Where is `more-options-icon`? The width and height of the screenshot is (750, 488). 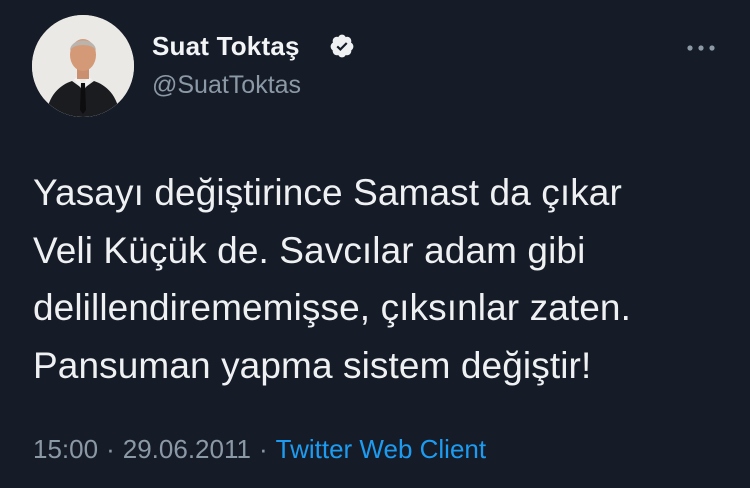 more-options-icon is located at coordinates (701, 48).